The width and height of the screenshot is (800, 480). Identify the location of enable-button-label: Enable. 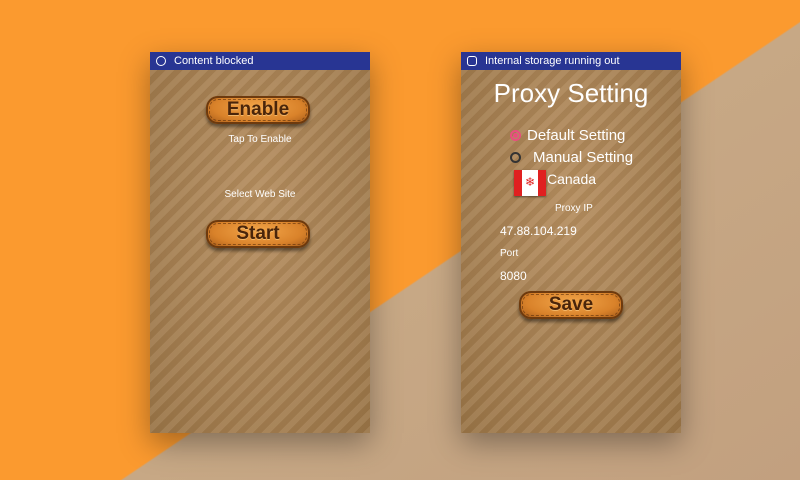
(258, 109).